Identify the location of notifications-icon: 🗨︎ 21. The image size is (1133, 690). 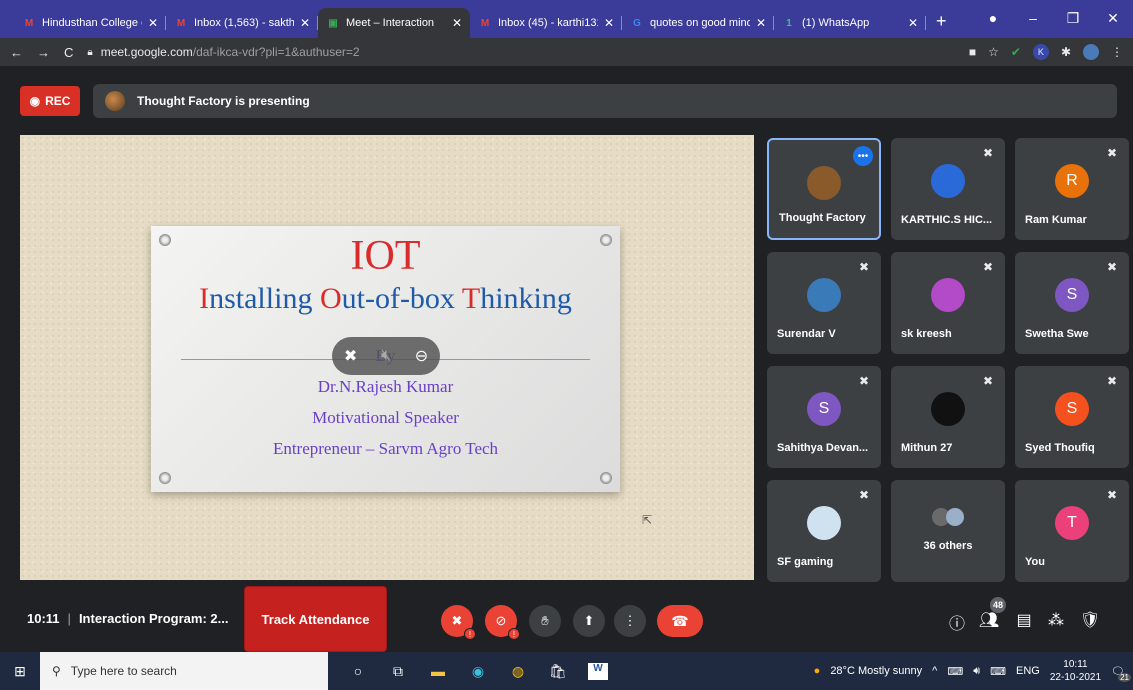
(1121, 673).